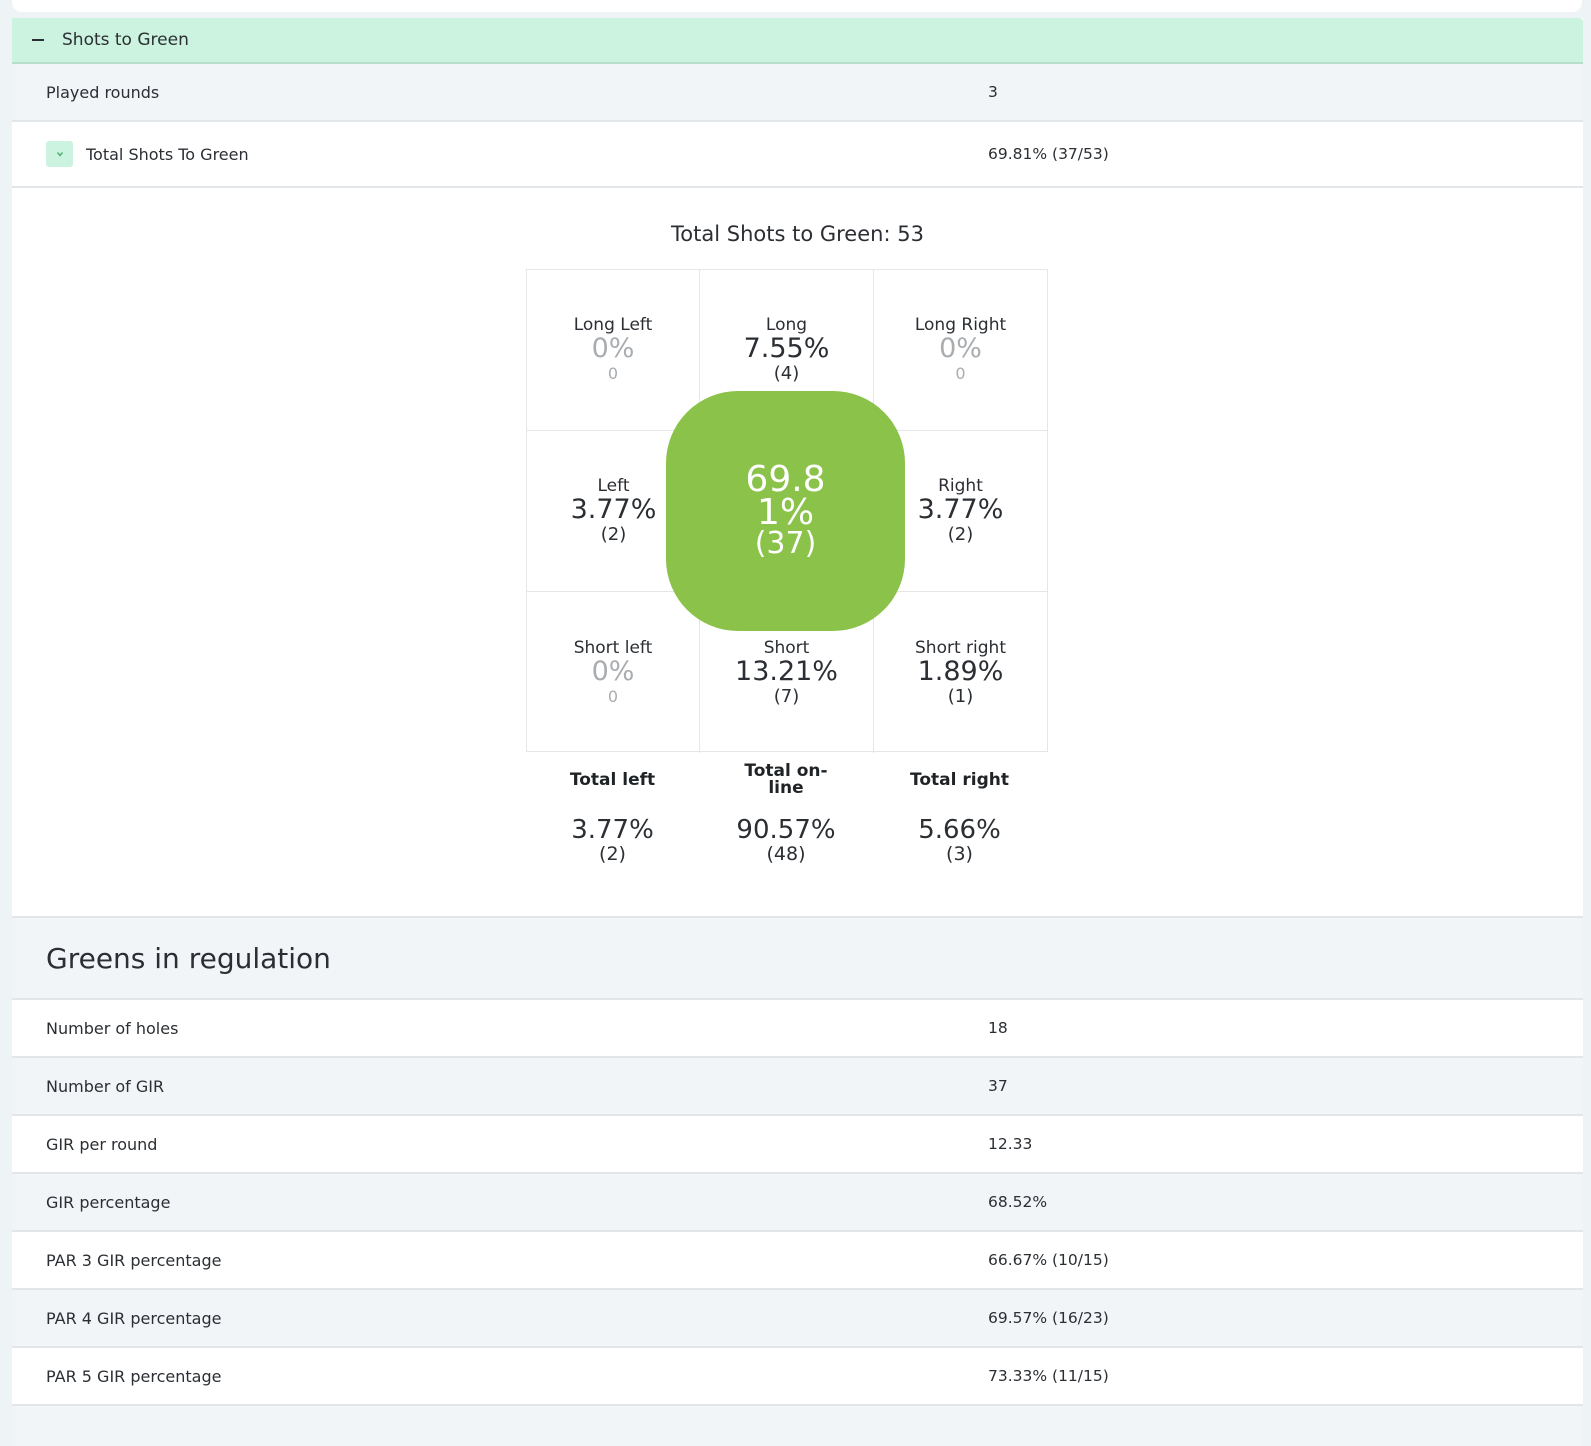 This screenshot has width=1591, height=1446. What do you see at coordinates (786, 854) in the screenshot?
I see `total-count: (48)` at bounding box center [786, 854].